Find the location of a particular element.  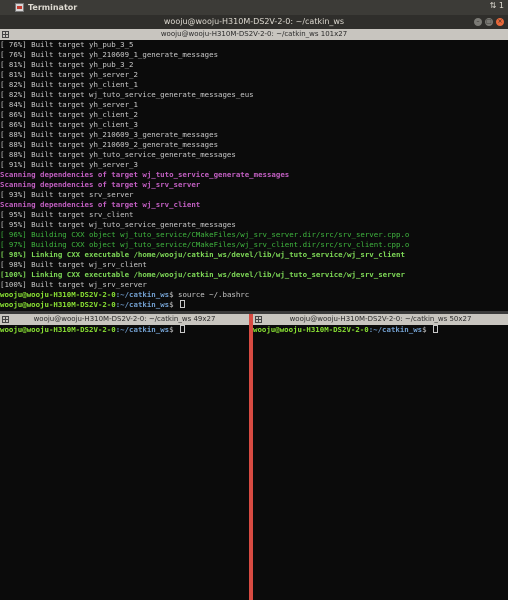

output-line: [ 95%] Built target srv_client is located at coordinates (67, 214).